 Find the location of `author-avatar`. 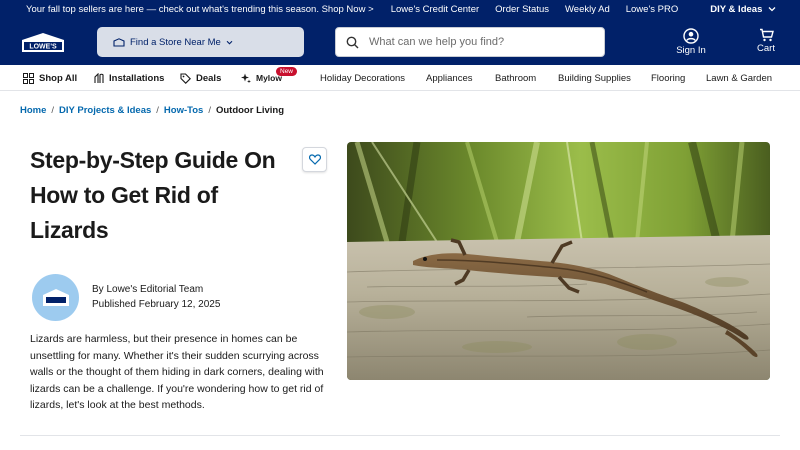

author-avatar is located at coordinates (55, 297).